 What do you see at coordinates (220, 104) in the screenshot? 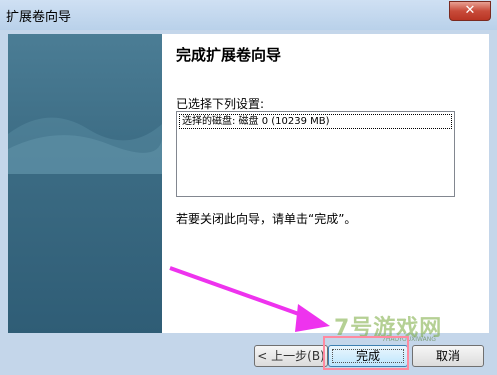
I see `selection-label: 已选择下列设置:` at bounding box center [220, 104].